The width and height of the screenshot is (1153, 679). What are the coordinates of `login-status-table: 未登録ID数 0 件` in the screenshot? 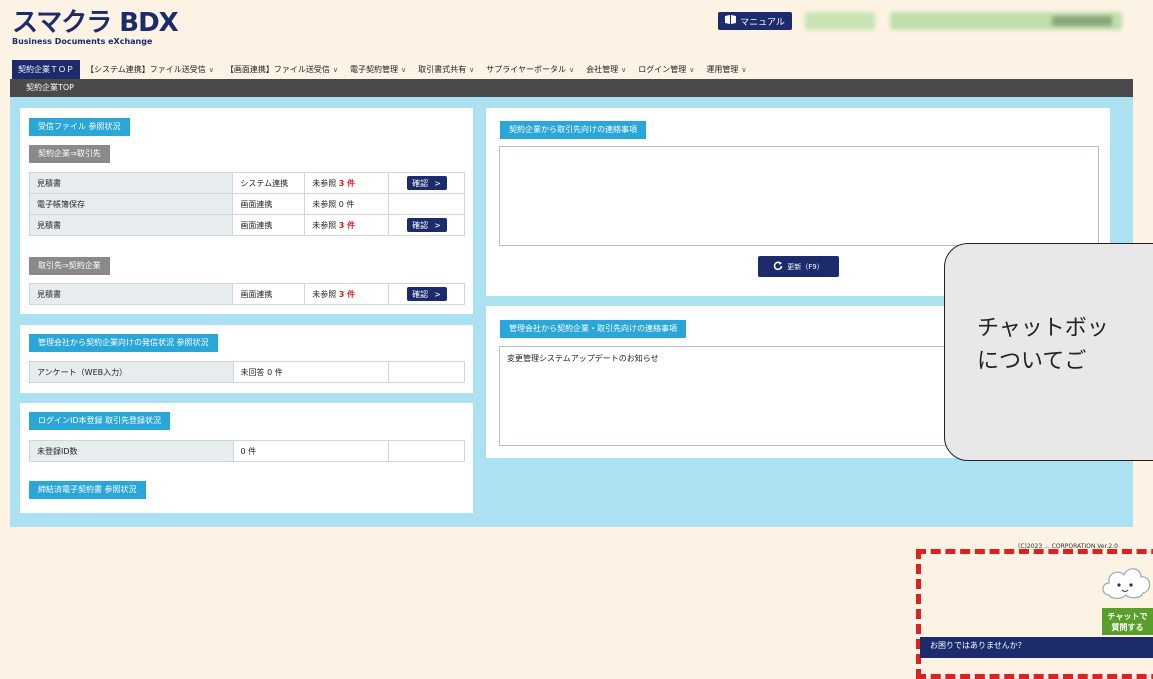 It's located at (247, 451).